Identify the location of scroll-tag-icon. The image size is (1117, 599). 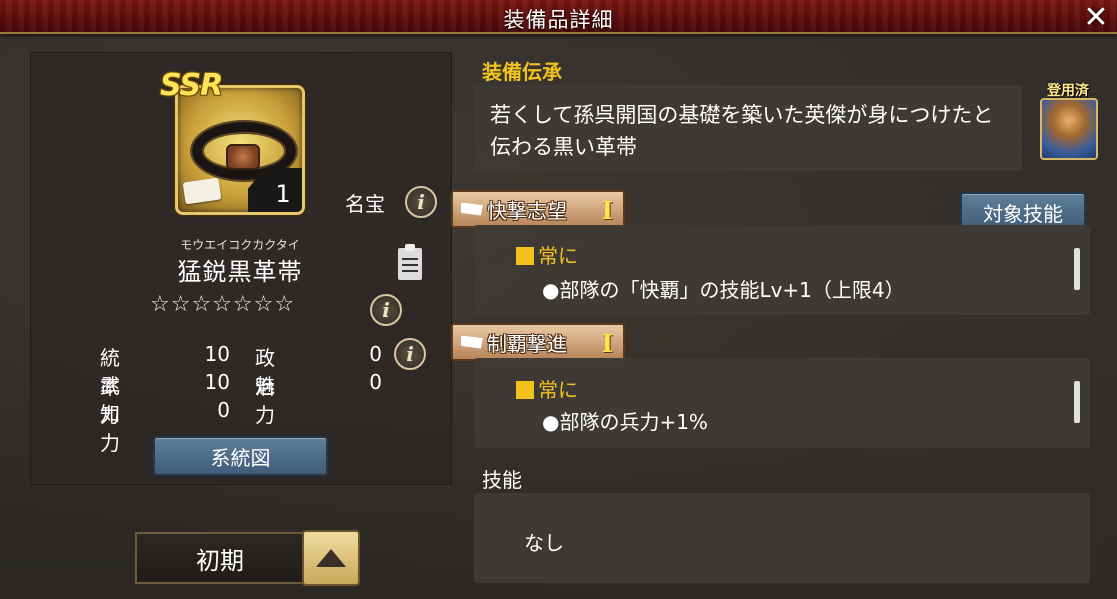
(202, 191).